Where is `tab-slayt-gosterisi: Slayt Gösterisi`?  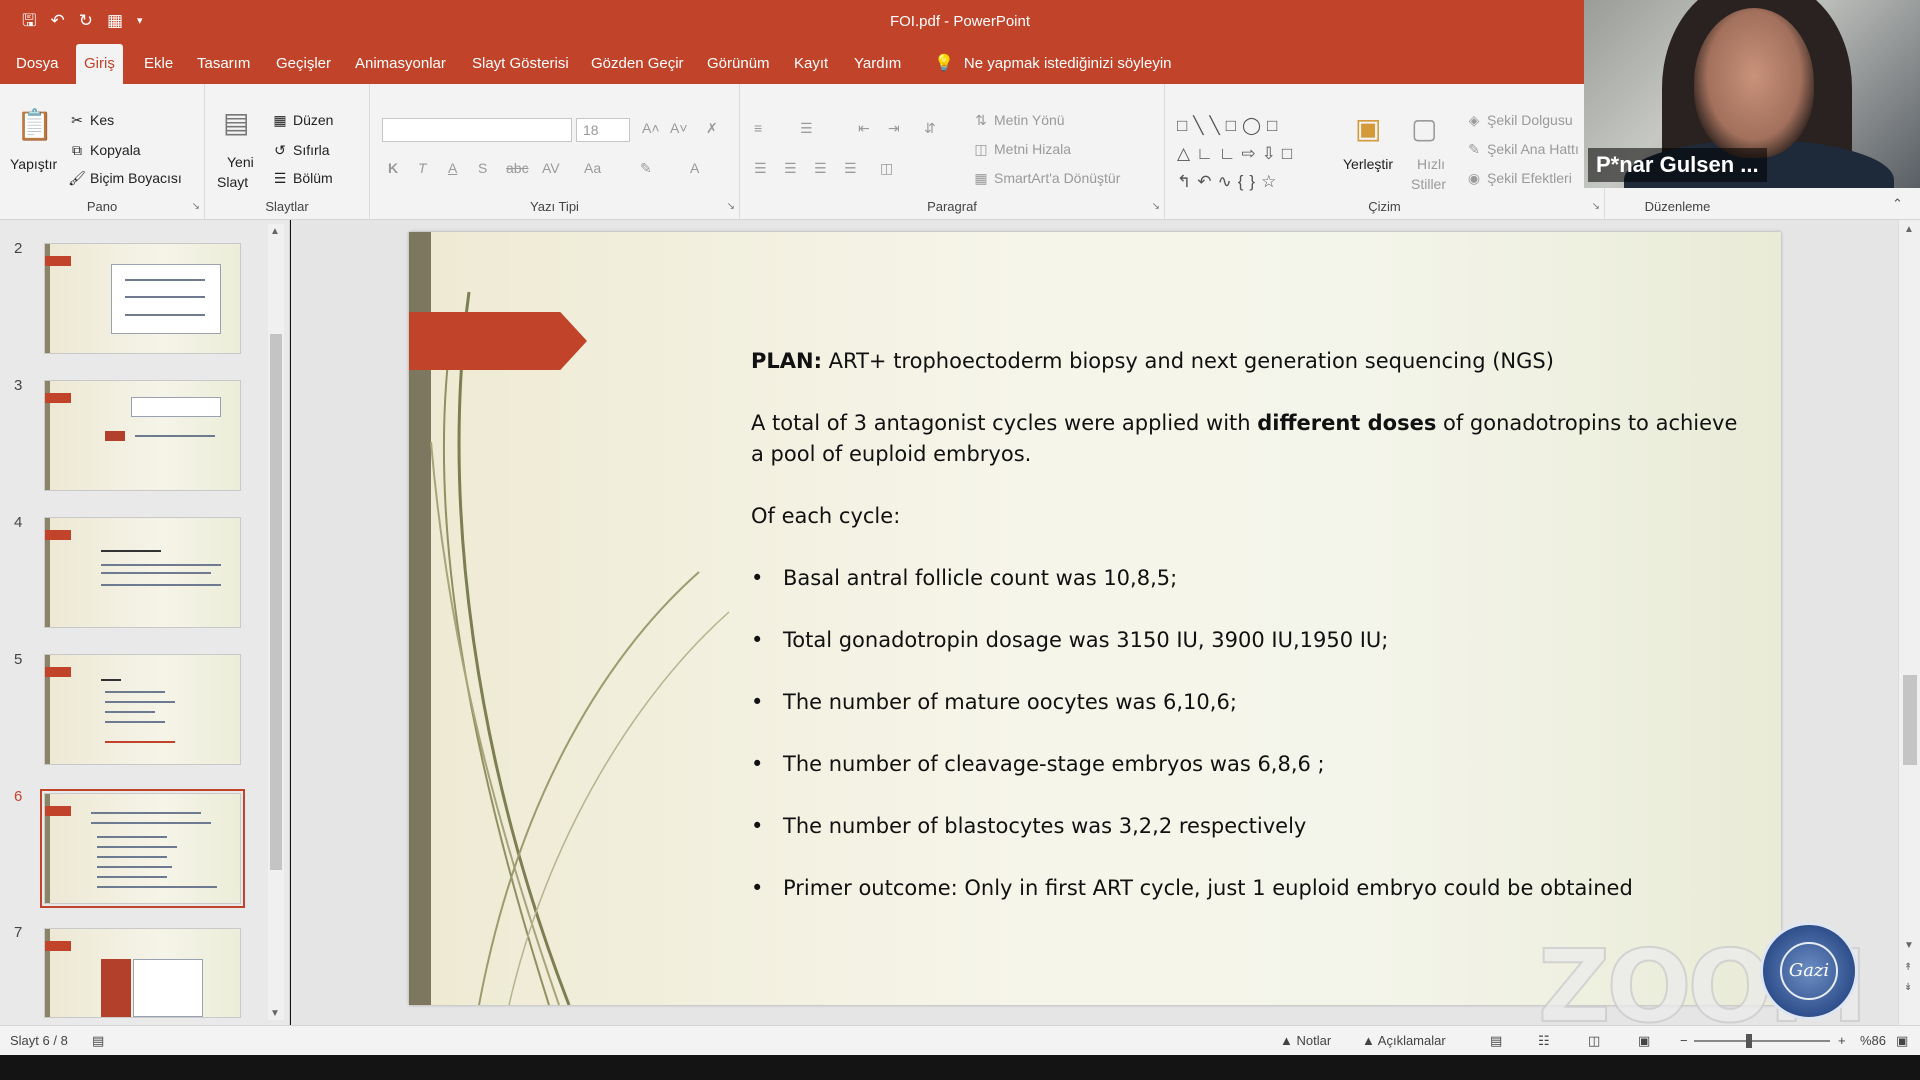
tab-slayt-gosterisi: Slayt Gösterisi is located at coordinates (520, 64).